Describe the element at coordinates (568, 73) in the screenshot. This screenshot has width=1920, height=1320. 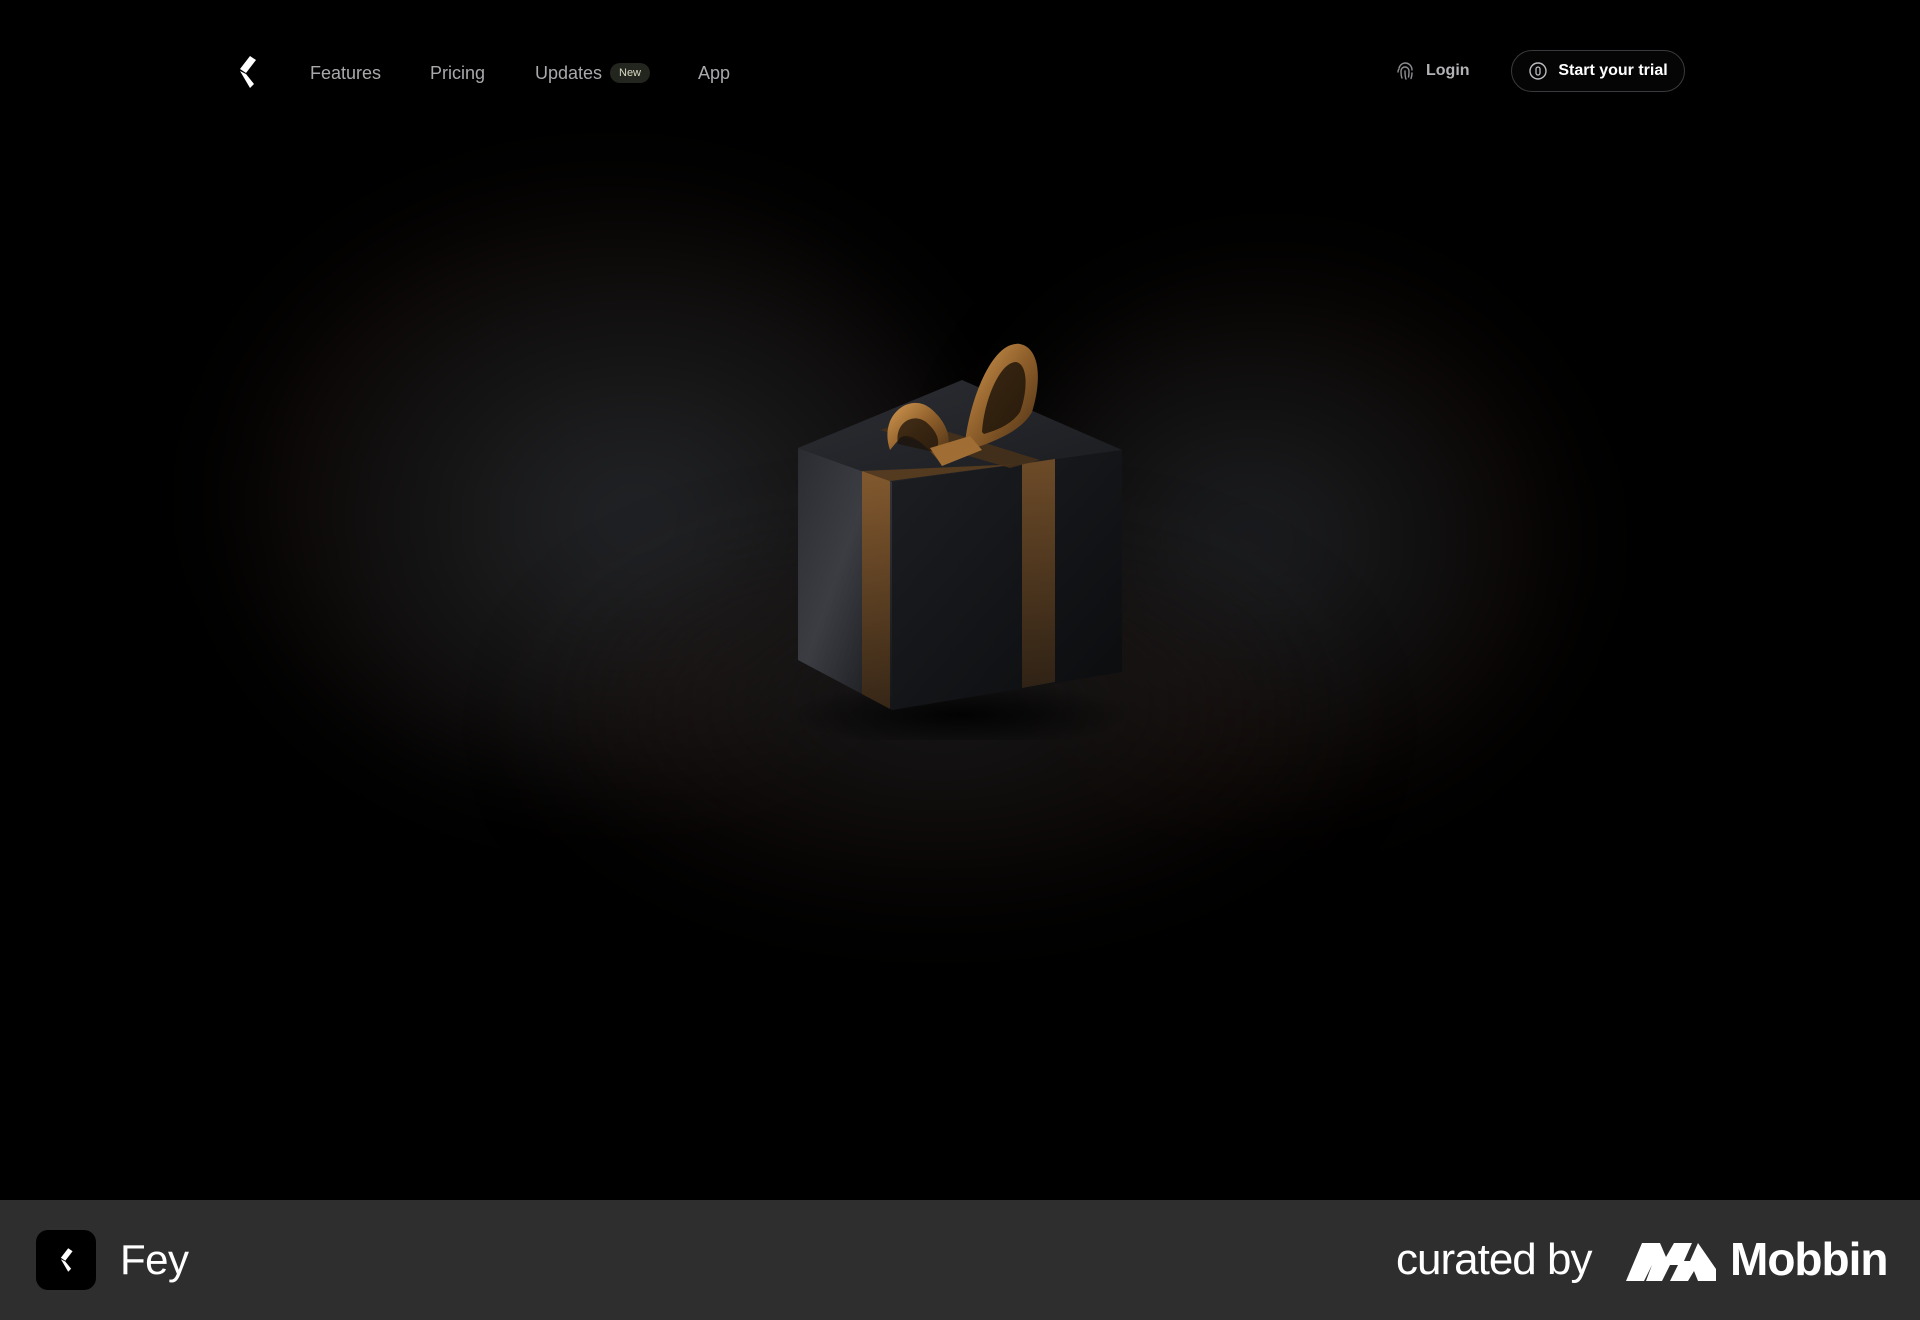
I see `nav-link-updates: Updates` at that location.